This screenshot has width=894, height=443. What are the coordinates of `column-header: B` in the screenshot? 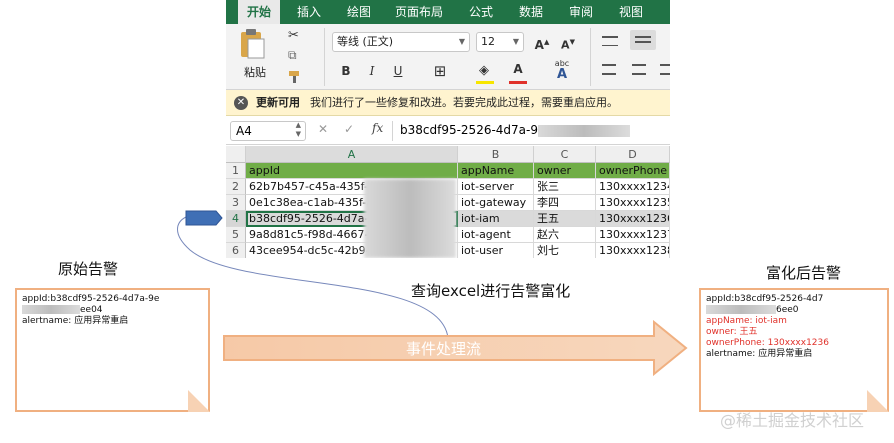 It's located at (496, 154).